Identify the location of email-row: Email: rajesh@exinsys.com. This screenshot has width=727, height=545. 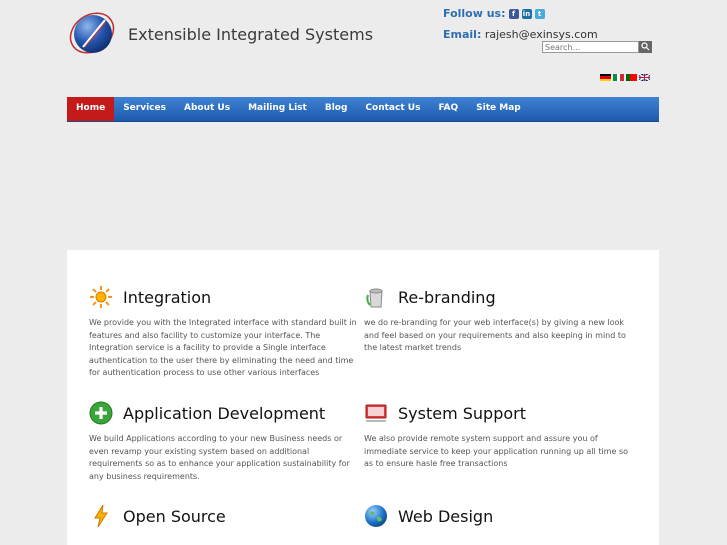
(520, 34).